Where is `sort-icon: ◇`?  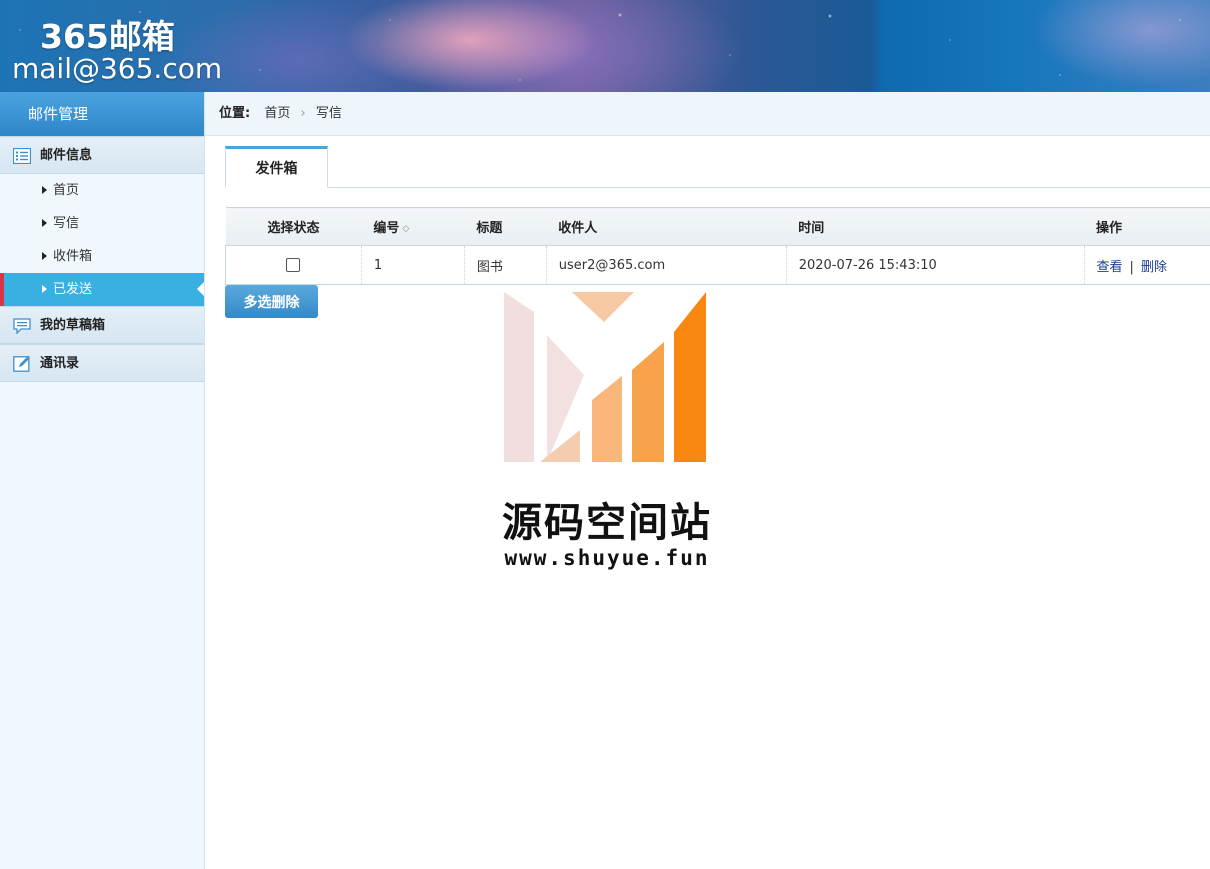 sort-icon: ◇ is located at coordinates (405, 229).